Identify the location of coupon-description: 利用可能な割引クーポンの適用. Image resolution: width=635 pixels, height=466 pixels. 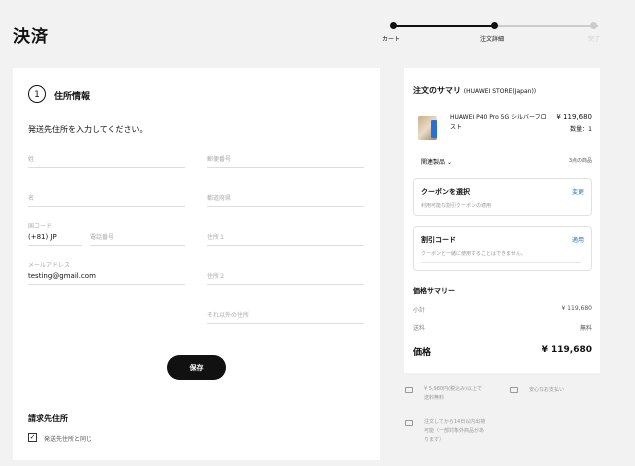
(456, 206).